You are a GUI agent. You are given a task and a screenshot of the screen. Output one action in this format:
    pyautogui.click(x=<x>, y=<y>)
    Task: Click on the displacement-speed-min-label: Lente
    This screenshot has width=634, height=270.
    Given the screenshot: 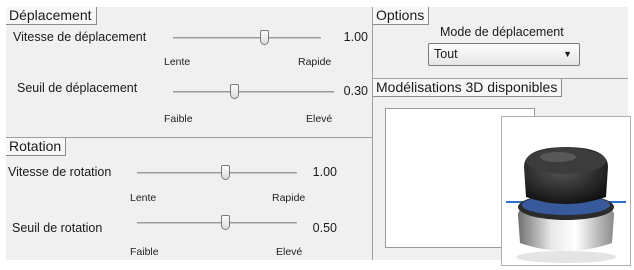 What is the action you would take?
    pyautogui.click(x=177, y=62)
    